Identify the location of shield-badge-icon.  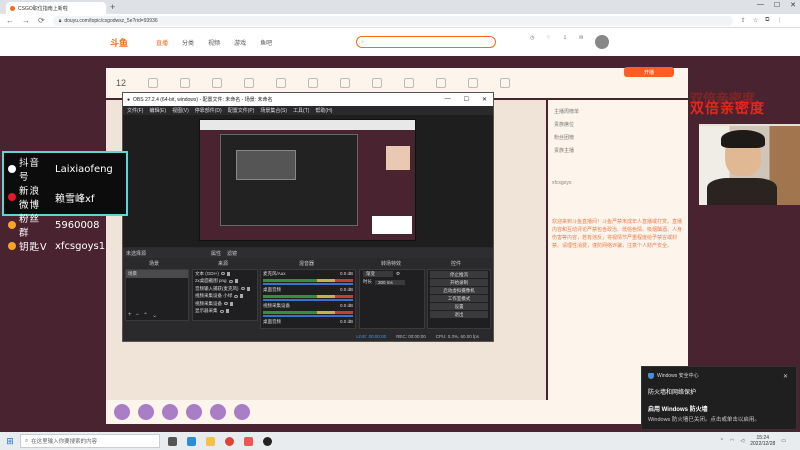
(345, 83).